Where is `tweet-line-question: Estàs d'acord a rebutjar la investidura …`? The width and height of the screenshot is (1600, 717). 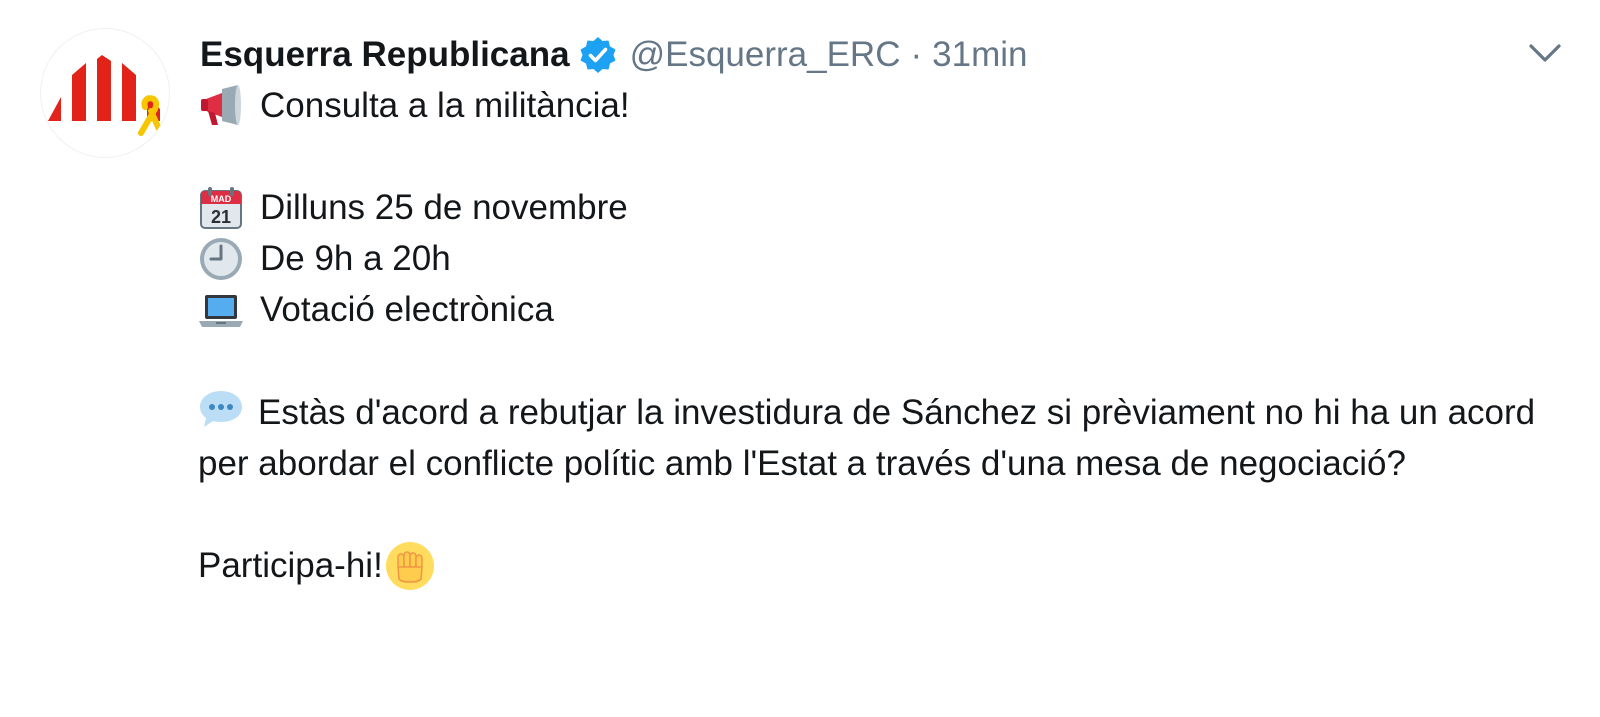
tweet-line-question: Estàs d'acord a rebutjar la investidura … is located at coordinates (883, 437).